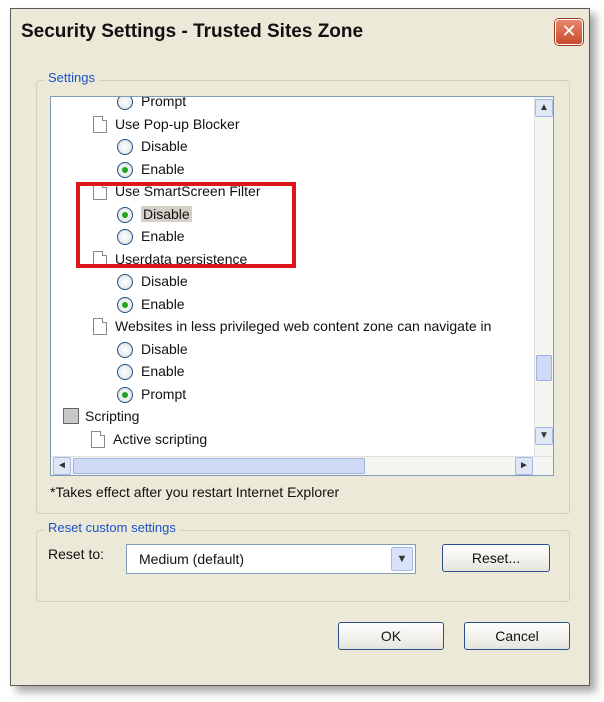  What do you see at coordinates (271, 559) in the screenshot?
I see `reset-level-dropdown: Medium (default) ▼` at bounding box center [271, 559].